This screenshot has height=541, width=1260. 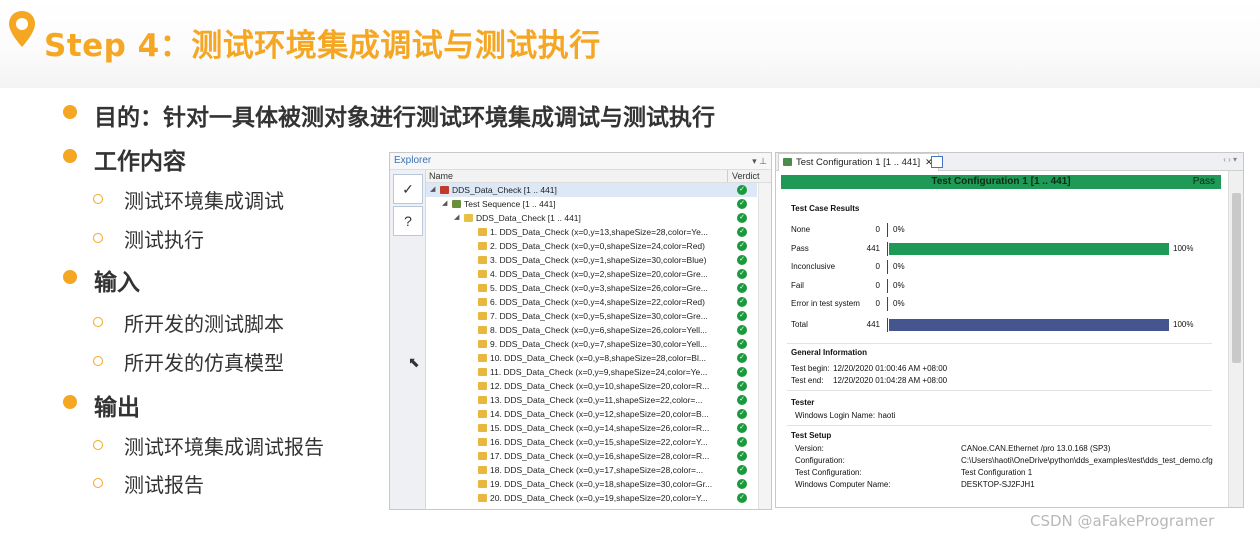 I want to click on setup-key: Version:, so click(x=809, y=448).